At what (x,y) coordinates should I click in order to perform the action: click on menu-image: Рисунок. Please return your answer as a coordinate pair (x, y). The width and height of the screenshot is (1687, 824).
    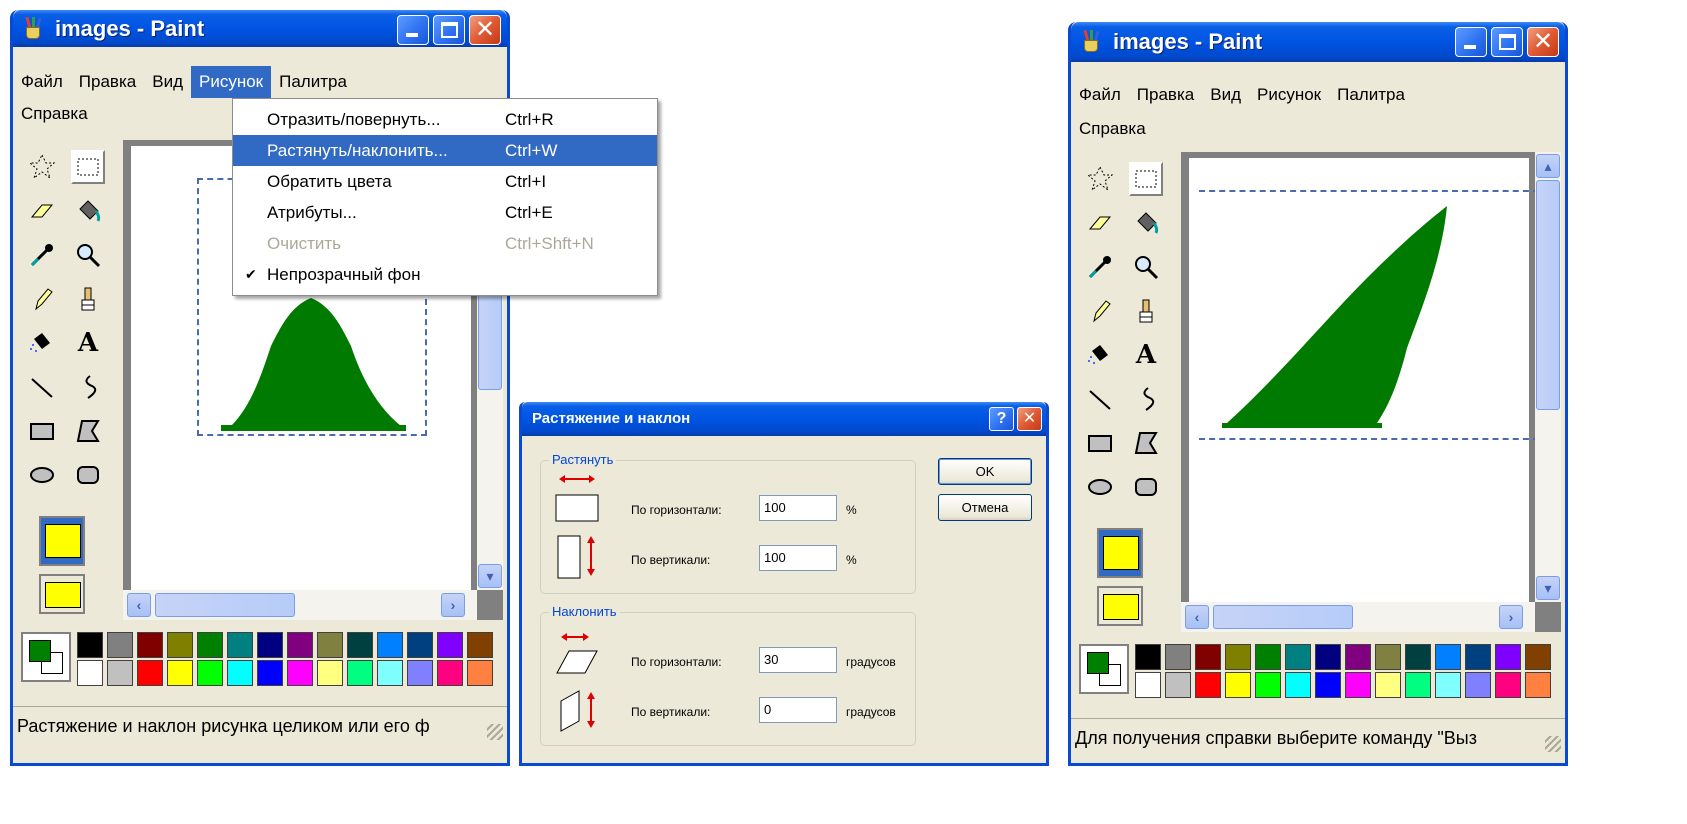
    Looking at the image, I should click on (231, 82).